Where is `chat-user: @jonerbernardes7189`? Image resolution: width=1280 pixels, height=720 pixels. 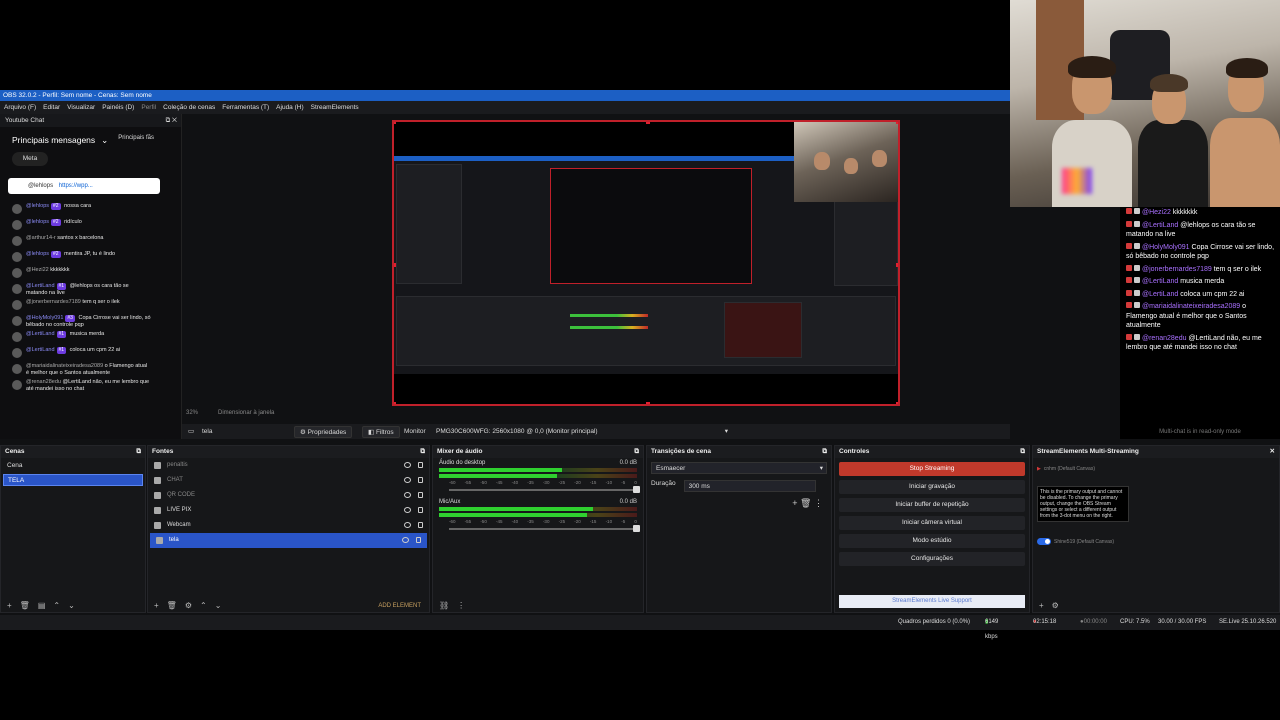 chat-user: @jonerbernardes7189 is located at coordinates (53, 302).